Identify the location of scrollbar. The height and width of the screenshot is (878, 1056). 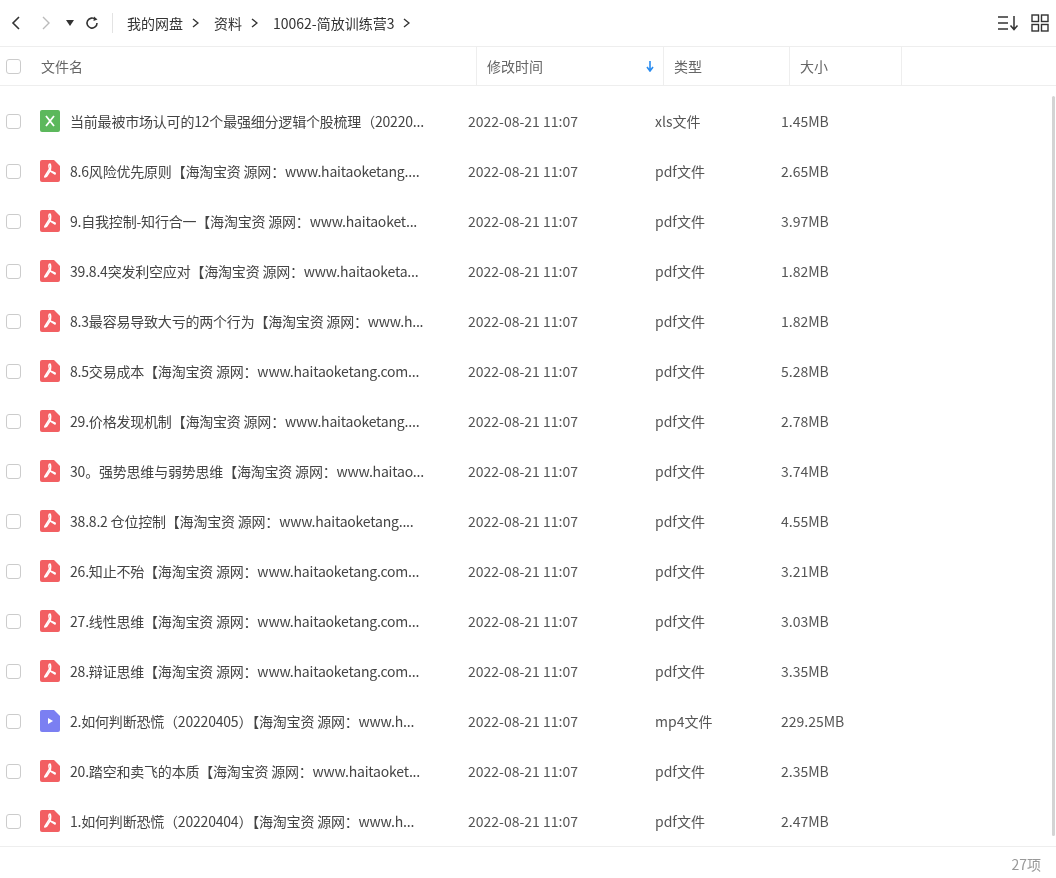
(1053, 466).